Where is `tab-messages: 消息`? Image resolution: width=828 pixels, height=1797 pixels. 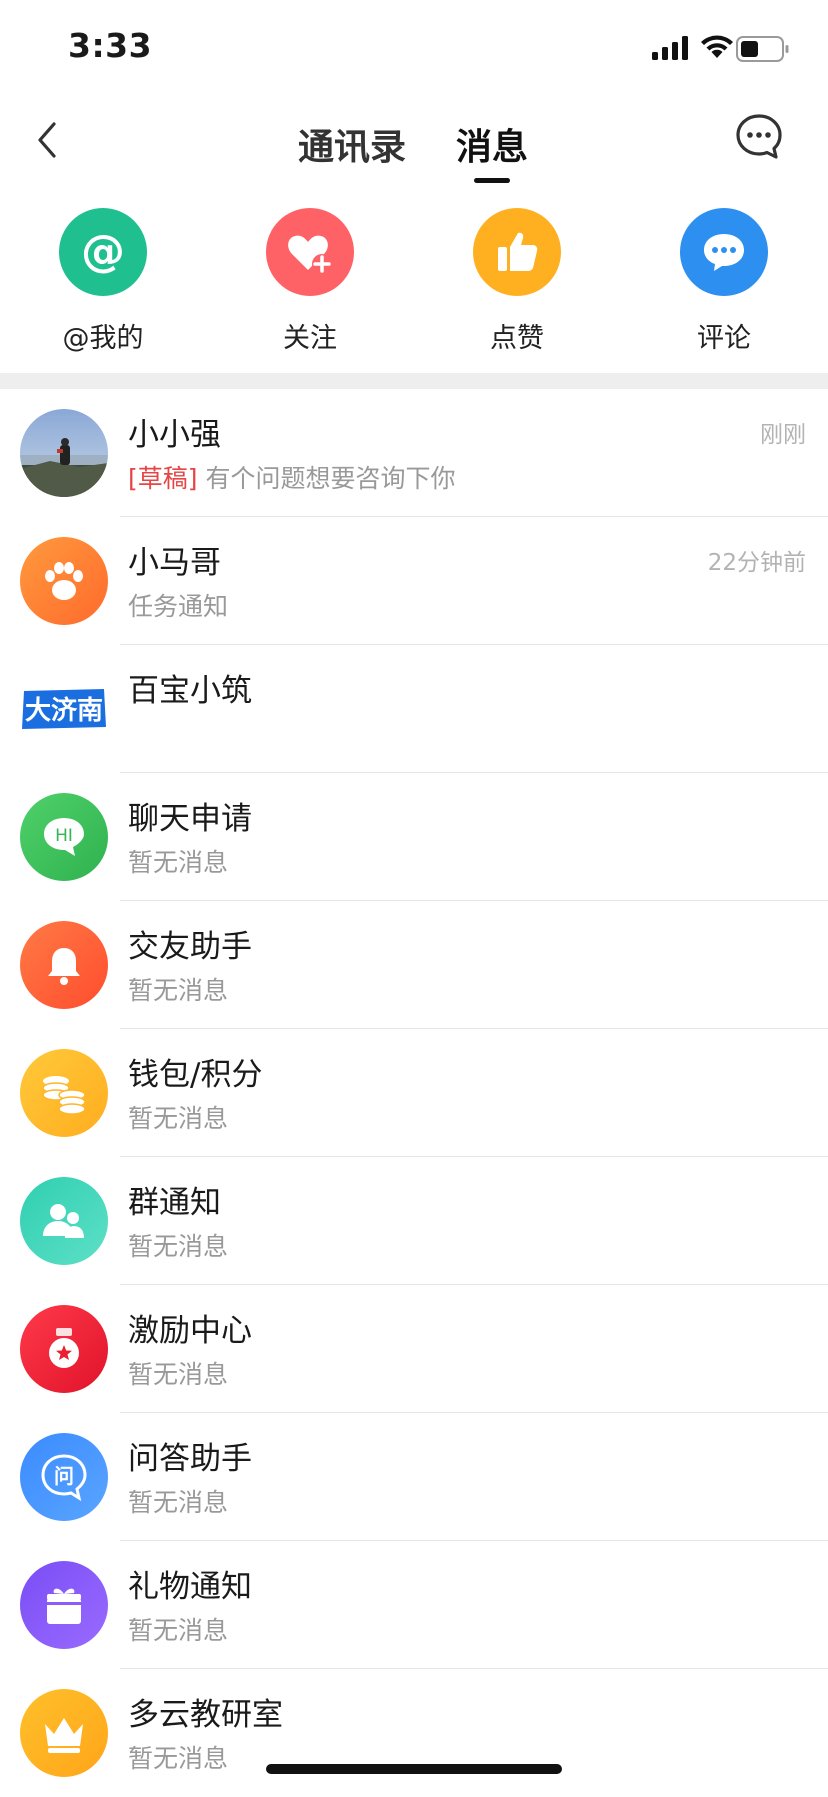
tab-messages: 消息 is located at coordinates (492, 144).